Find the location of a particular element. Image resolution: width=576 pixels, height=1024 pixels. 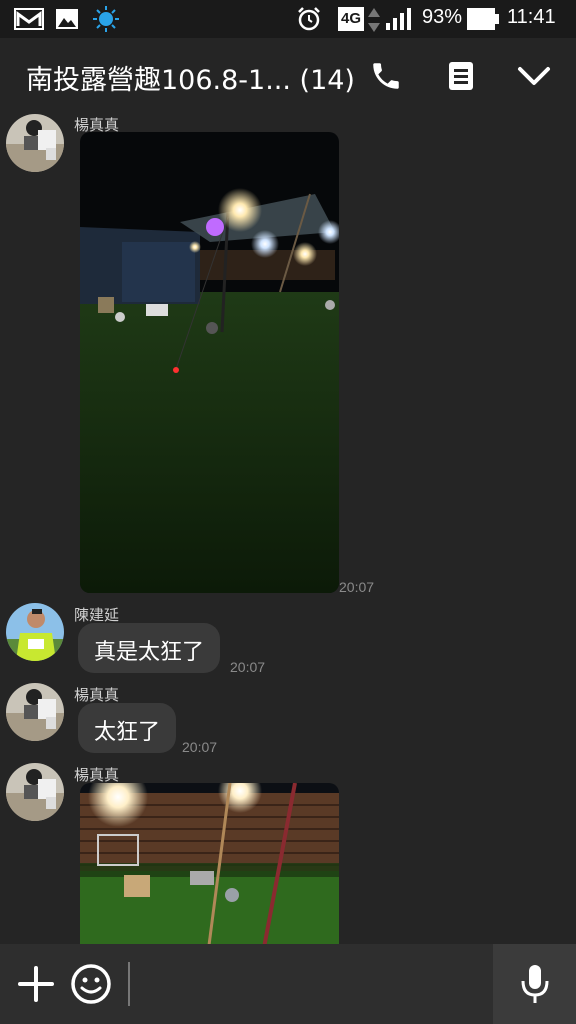

chevron-down-icon is located at coordinates (534, 76).